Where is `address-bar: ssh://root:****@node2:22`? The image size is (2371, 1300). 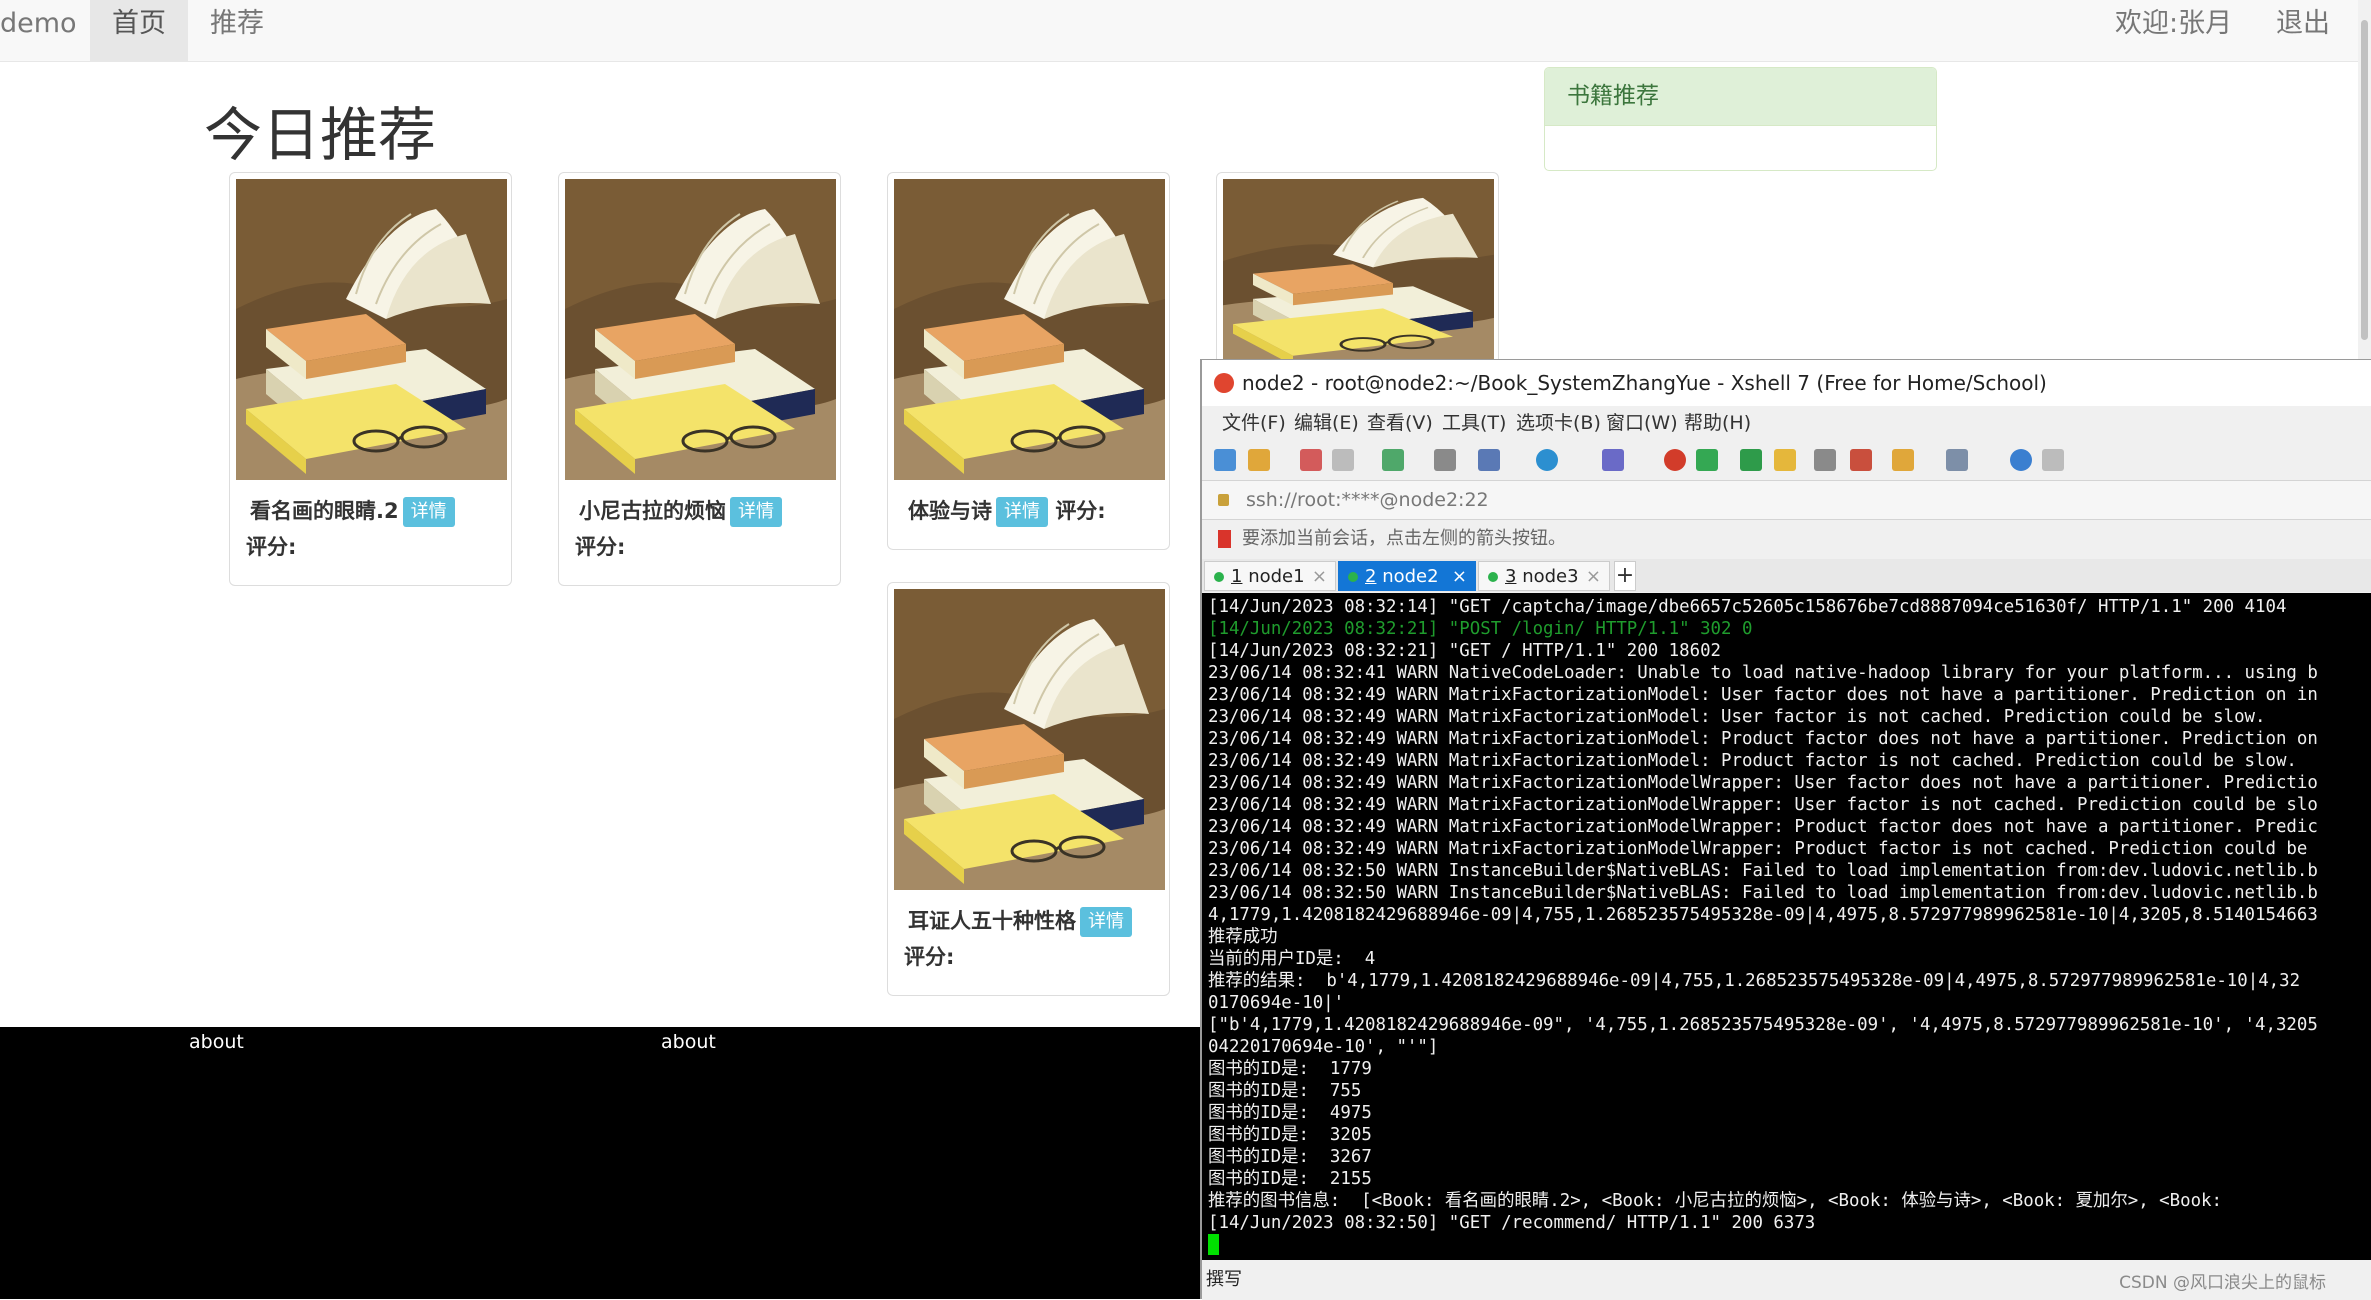 address-bar: ssh://root:****@node2:22 is located at coordinates (1786, 500).